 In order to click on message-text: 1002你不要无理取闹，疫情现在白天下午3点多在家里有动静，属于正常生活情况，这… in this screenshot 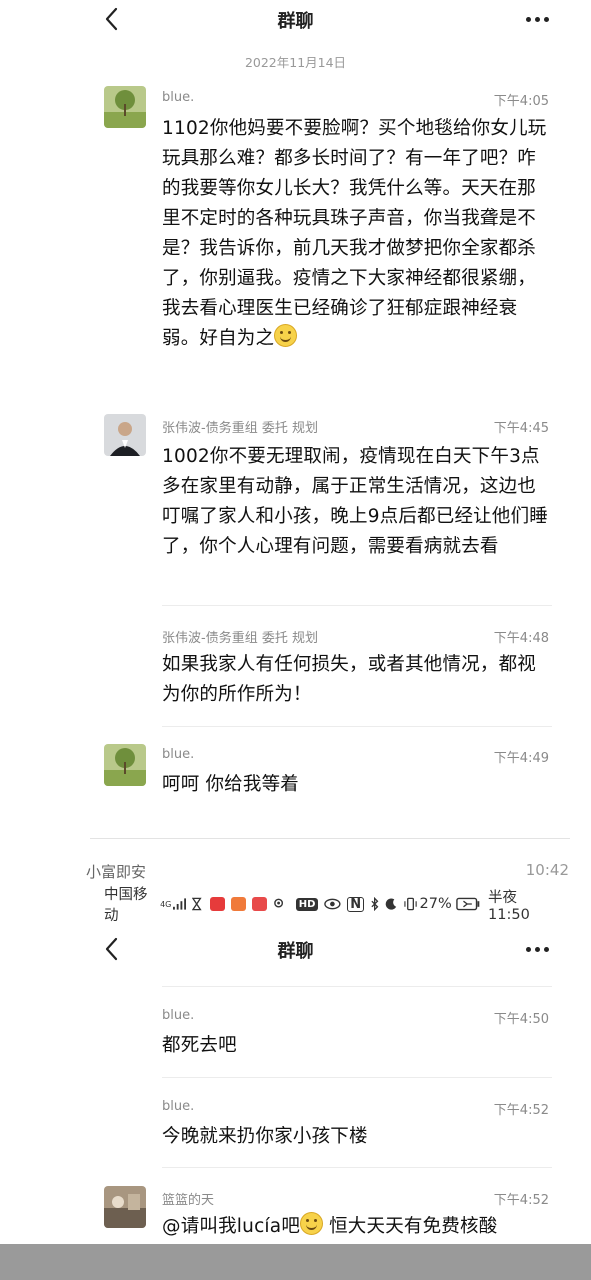, I will do `click(355, 501)`.